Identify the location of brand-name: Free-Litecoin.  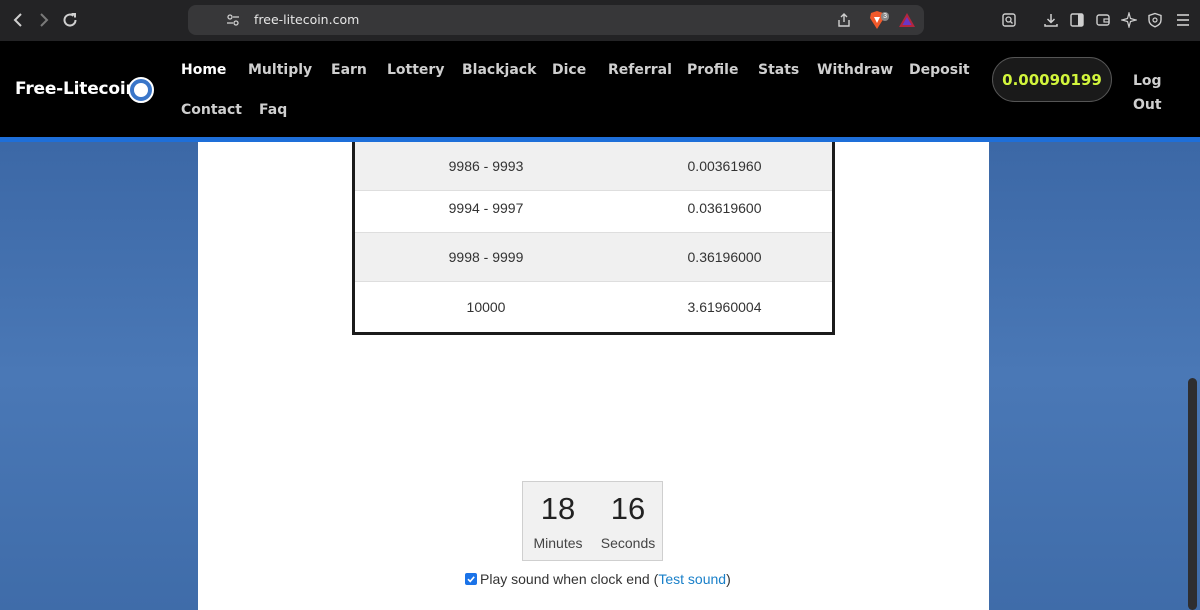
(76, 89).